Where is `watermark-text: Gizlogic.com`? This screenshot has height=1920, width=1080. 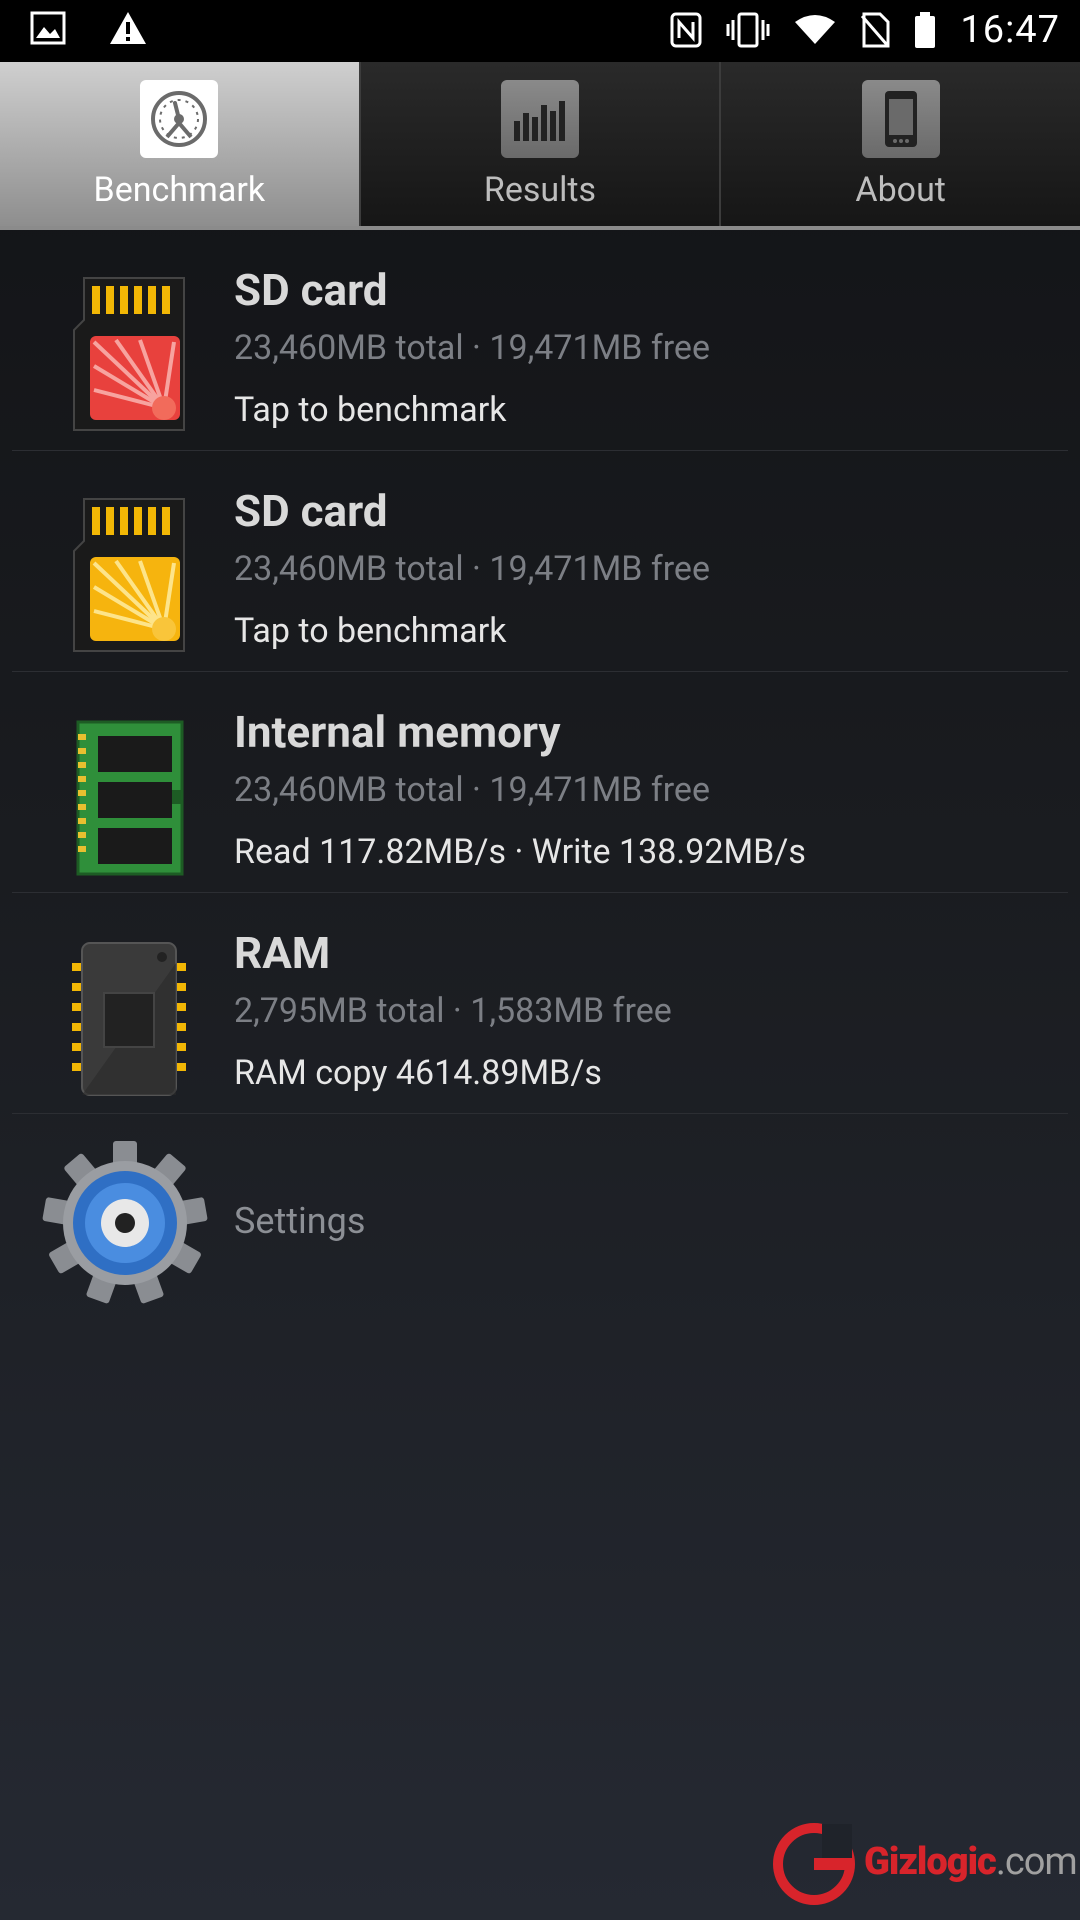 watermark-text: Gizlogic.com is located at coordinates (971, 1862).